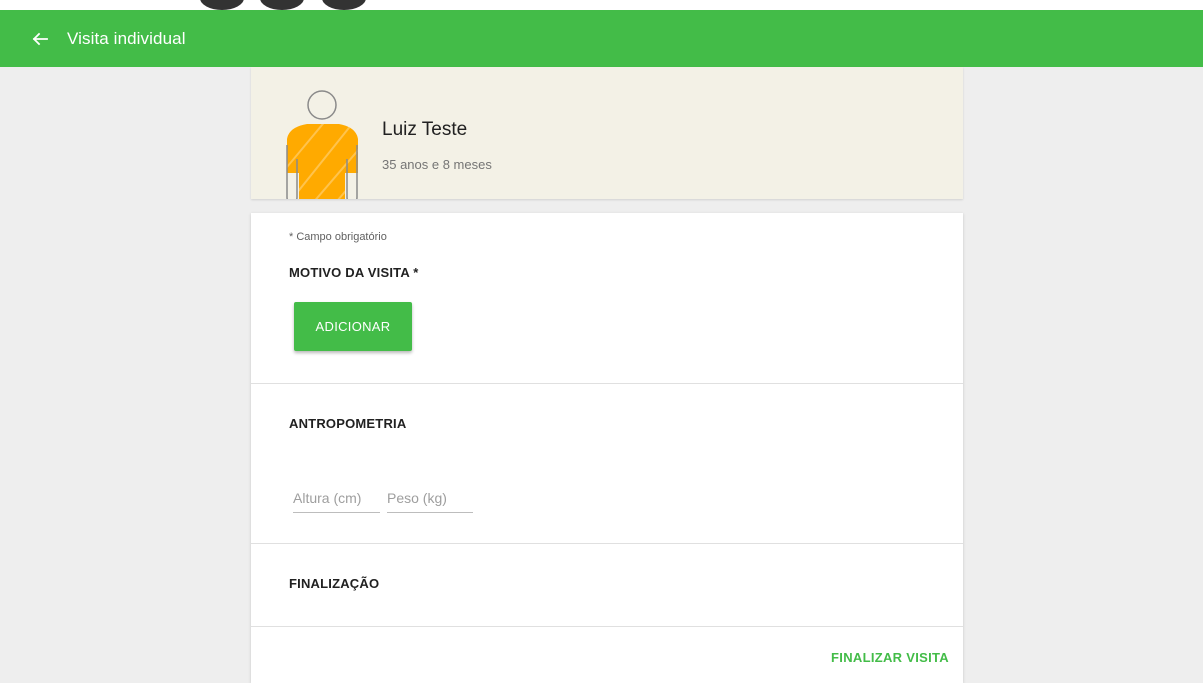  I want to click on section-title-anthropometry: ANTROPOMETRIA, so click(348, 423).